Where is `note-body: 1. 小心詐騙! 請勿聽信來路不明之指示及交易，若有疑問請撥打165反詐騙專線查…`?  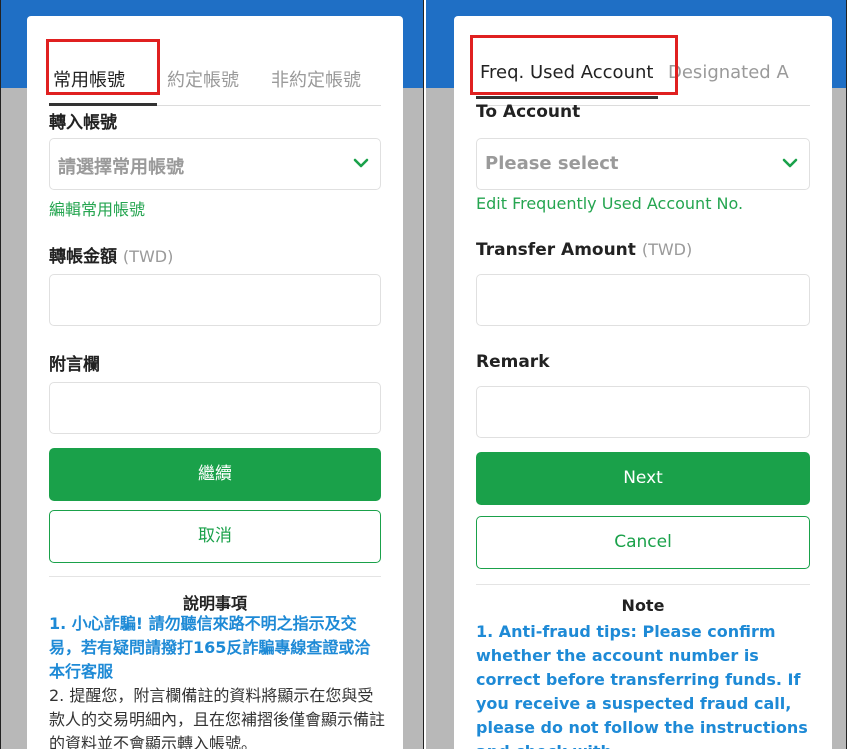 note-body: 1. 小心詐騙! 請勿聽信來路不明之指示及交易，若有疑問請撥打165反詐騙專線查… is located at coordinates (217, 680).